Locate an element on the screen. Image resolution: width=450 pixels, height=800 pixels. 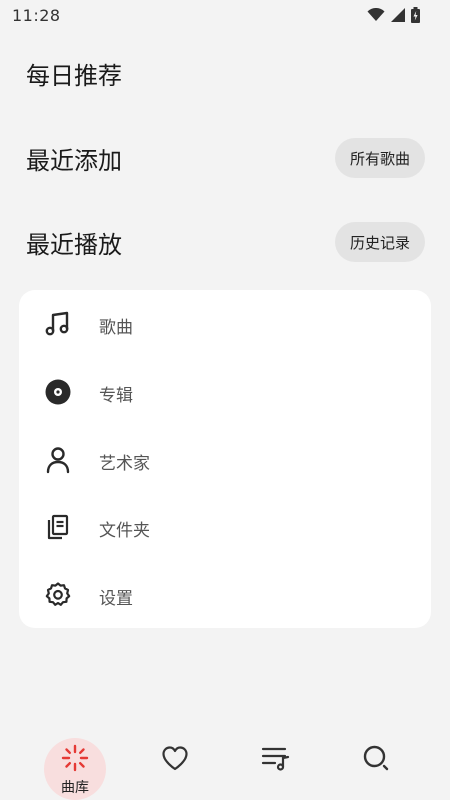
menu-item-artists: 艺术家 is located at coordinates (225, 459).